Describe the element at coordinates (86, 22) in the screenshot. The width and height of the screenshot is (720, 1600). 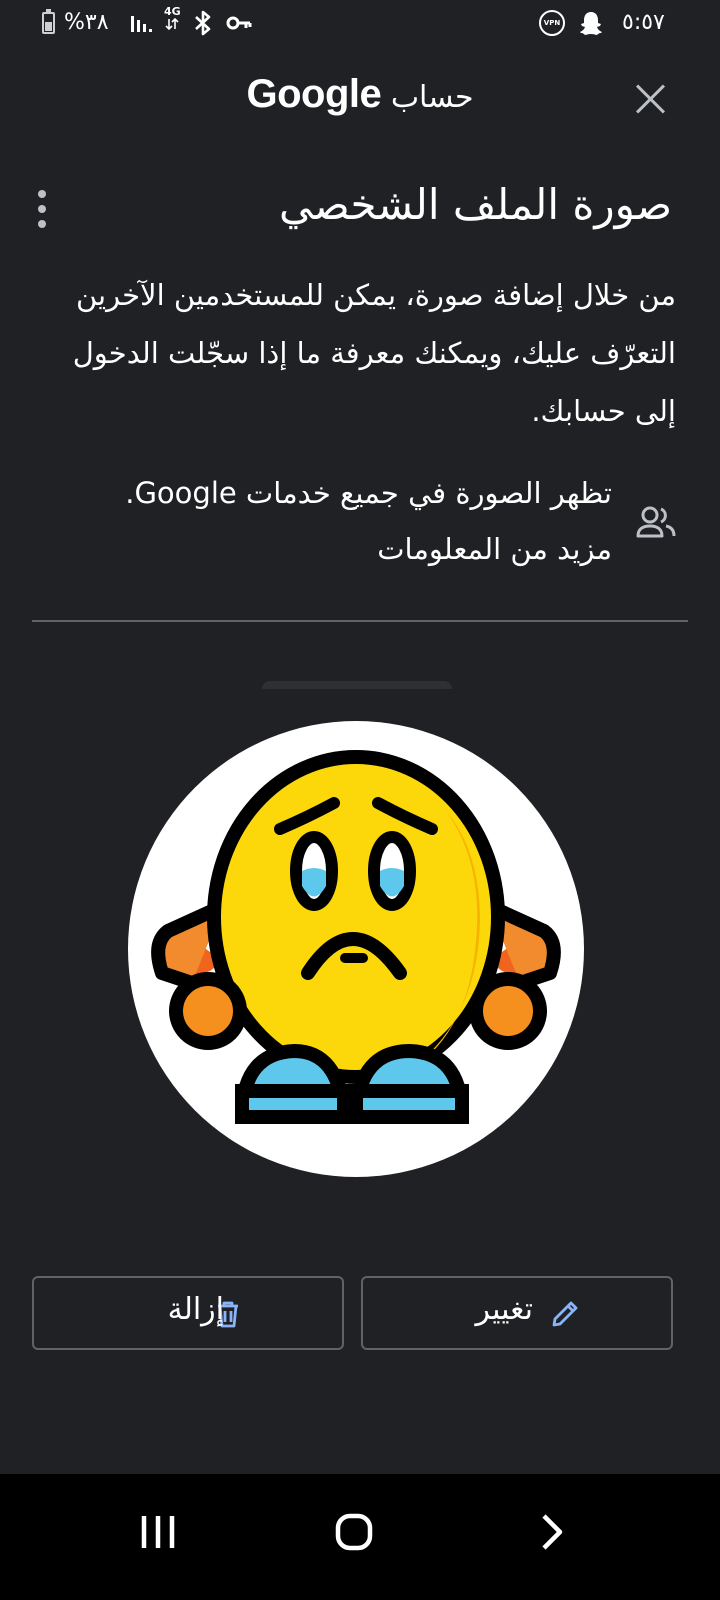
I see `battery-percent: %٣٨` at that location.